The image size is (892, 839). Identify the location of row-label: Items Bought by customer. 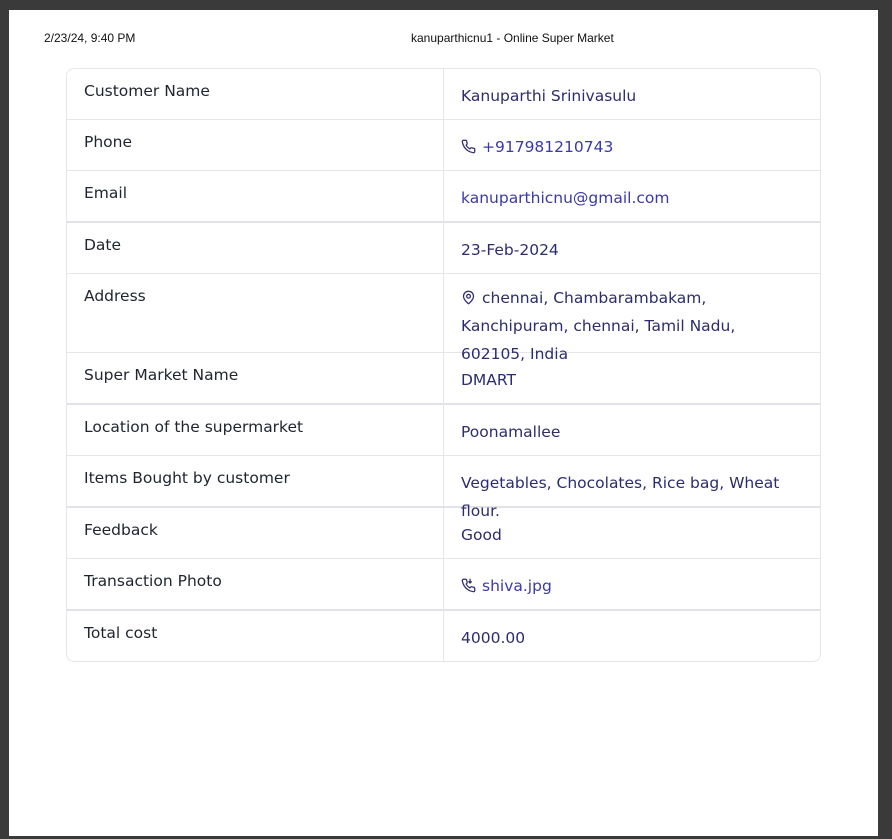
(255, 481).